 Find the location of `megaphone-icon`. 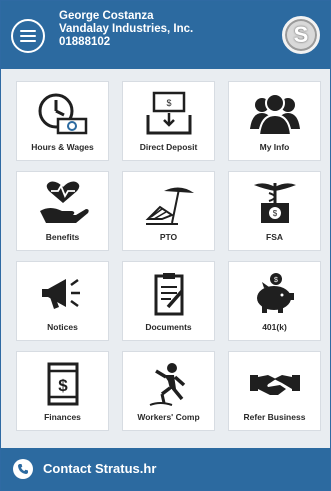

megaphone-icon is located at coordinates (62, 294).